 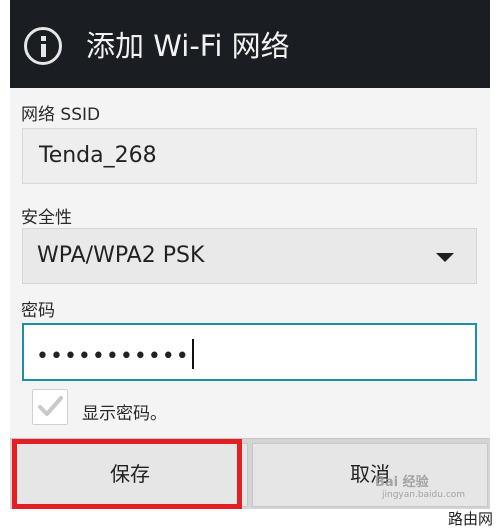 I want to click on save-button-highlight, so click(x=127, y=474).